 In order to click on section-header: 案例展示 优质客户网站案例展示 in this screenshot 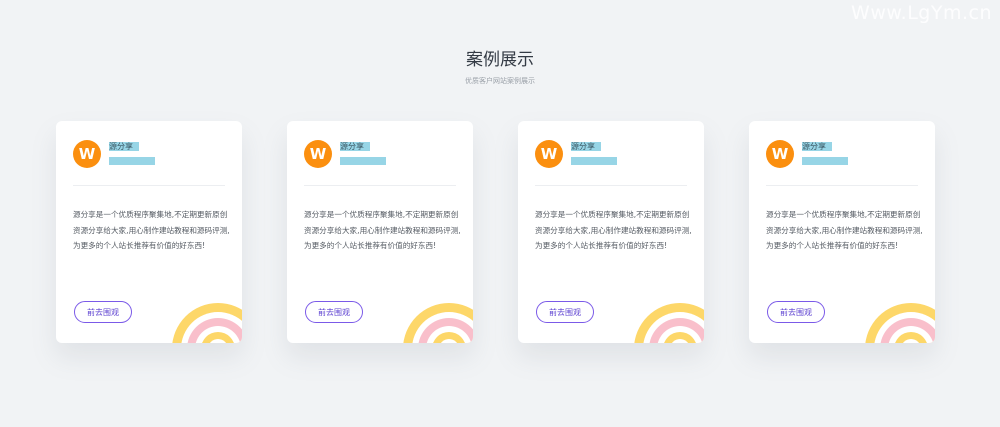, I will do `click(500, 67)`.